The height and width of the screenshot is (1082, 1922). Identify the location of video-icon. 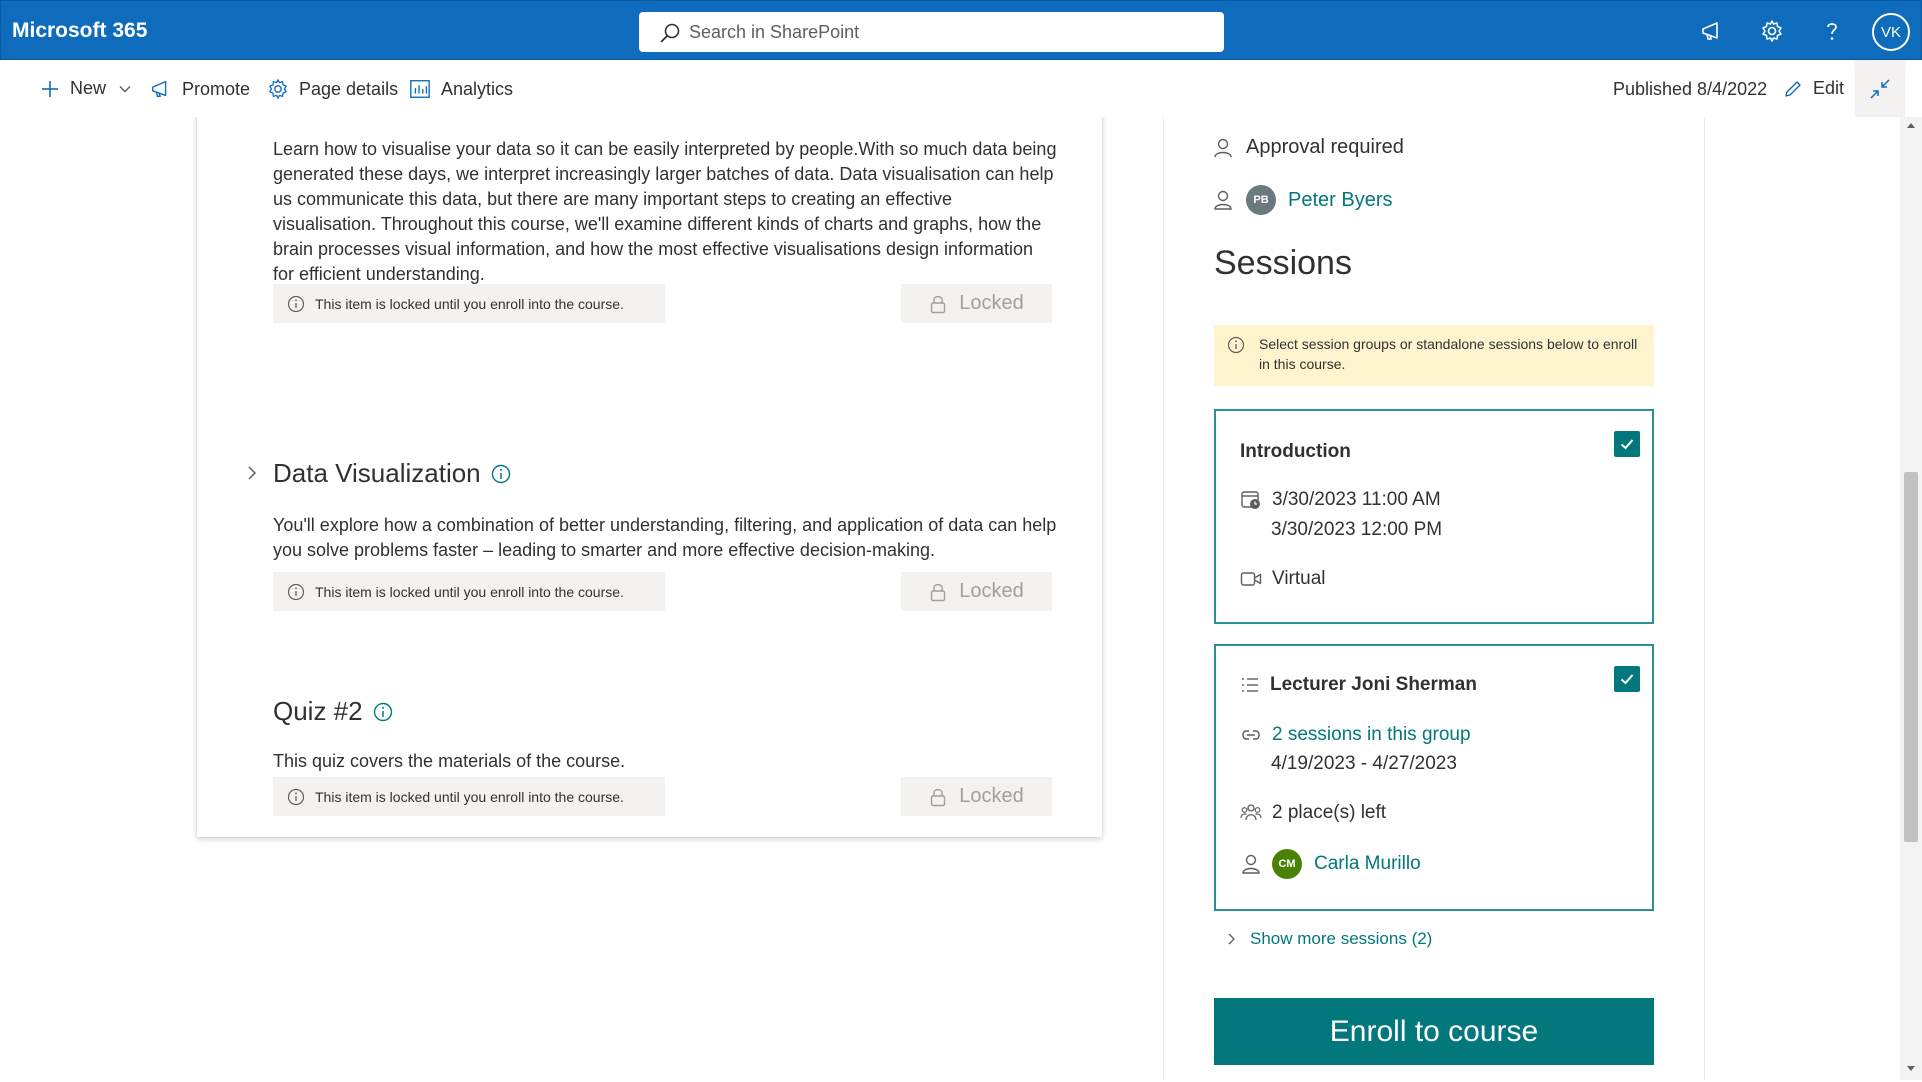
(1251, 579).